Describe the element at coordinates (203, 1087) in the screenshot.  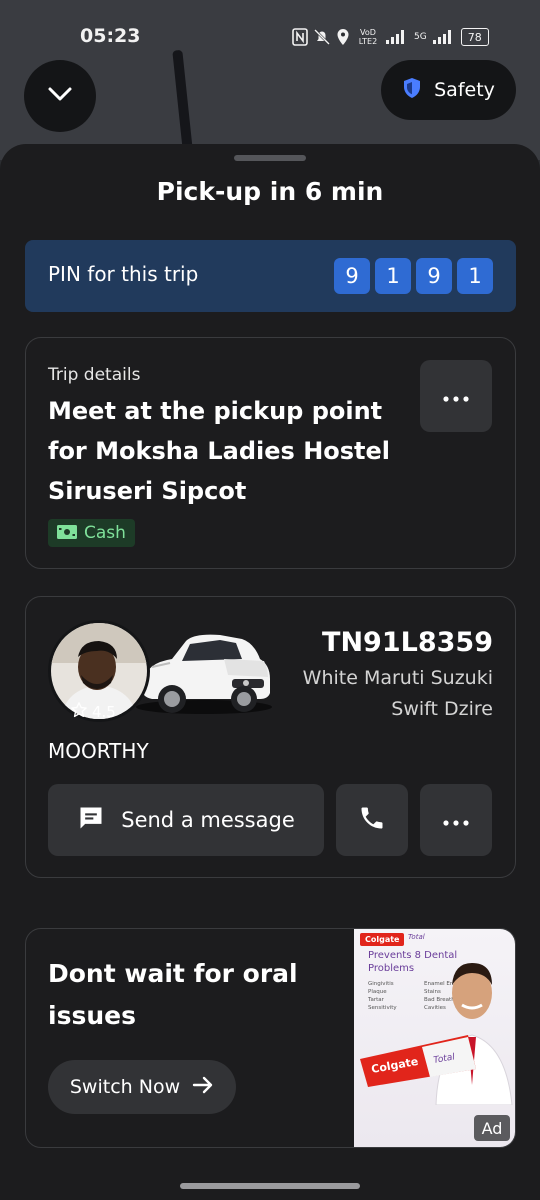
I see `arrow-right-icon` at that location.